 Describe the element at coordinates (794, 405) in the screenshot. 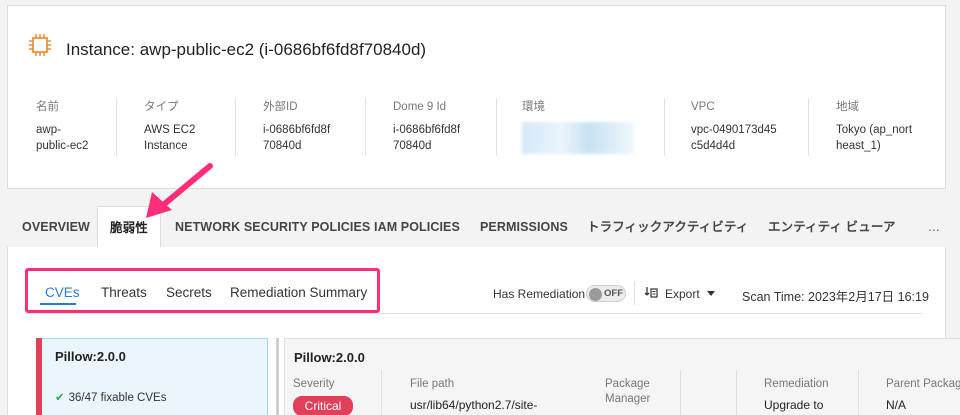

I see `remediation-value: Upgrade to` at that location.